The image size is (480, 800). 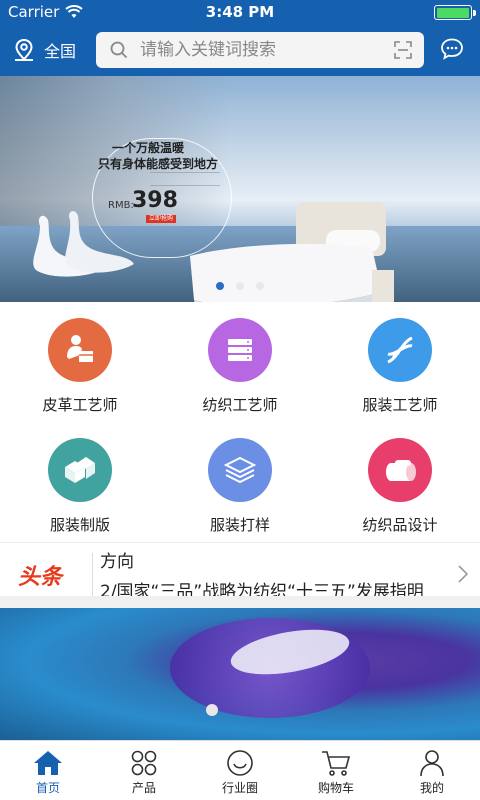 I want to click on garment-sample-icon, so click(x=240, y=470).